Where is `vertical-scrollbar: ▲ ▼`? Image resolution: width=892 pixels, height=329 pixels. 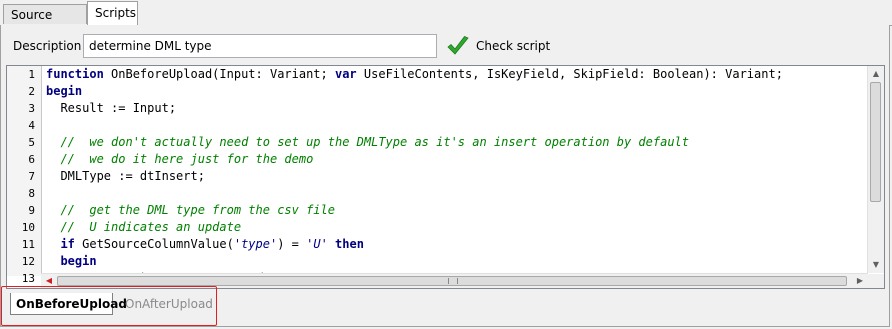 vertical-scrollbar: ▲ ▼ is located at coordinates (875, 169).